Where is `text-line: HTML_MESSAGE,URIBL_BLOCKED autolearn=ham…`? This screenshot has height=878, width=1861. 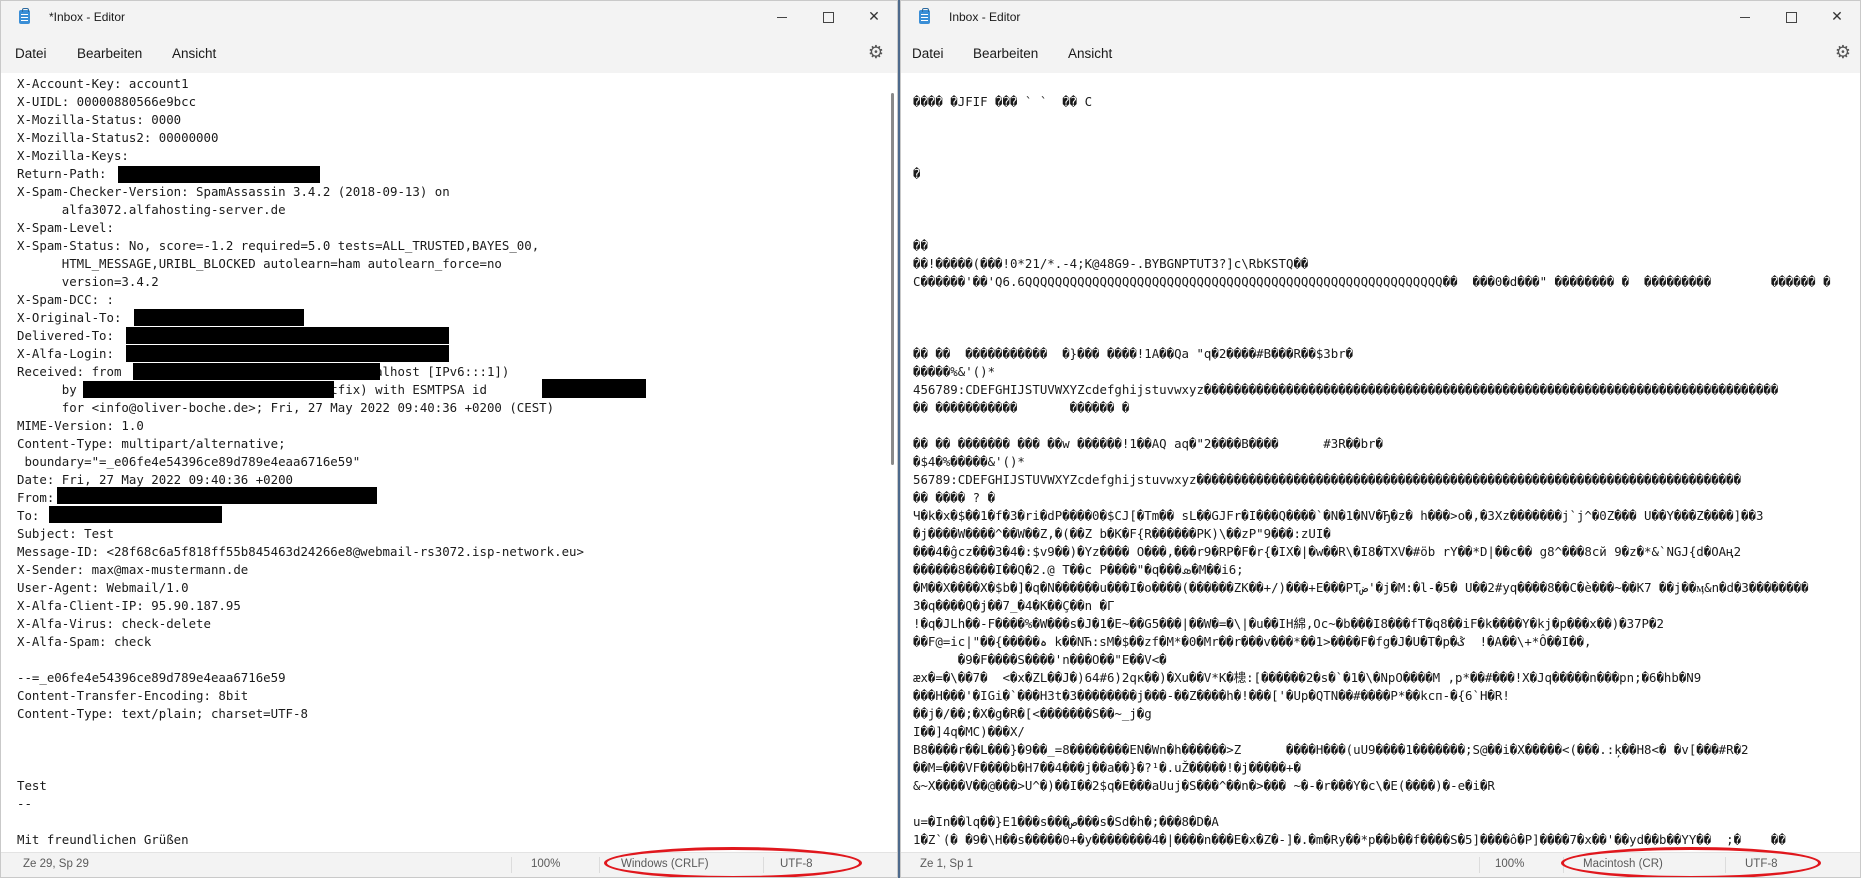 text-line: HTML_MESSAGE,URIBL_BLOCKED autolearn=ham… is located at coordinates (259, 263).